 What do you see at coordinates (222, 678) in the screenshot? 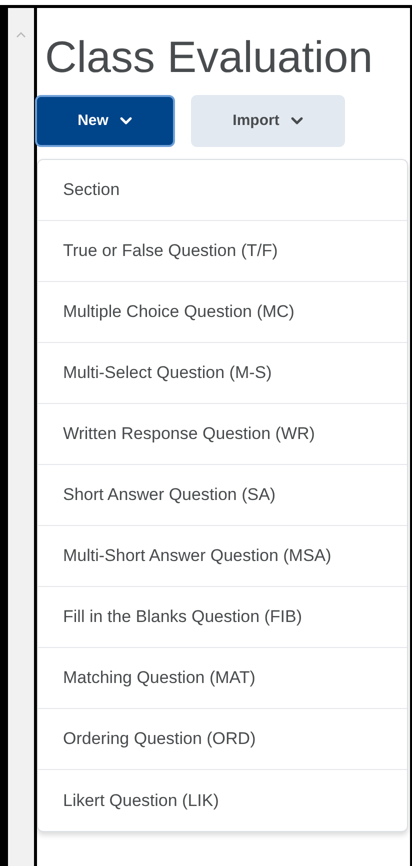
I see `menu-item: Matching Question (MAT)` at bounding box center [222, 678].